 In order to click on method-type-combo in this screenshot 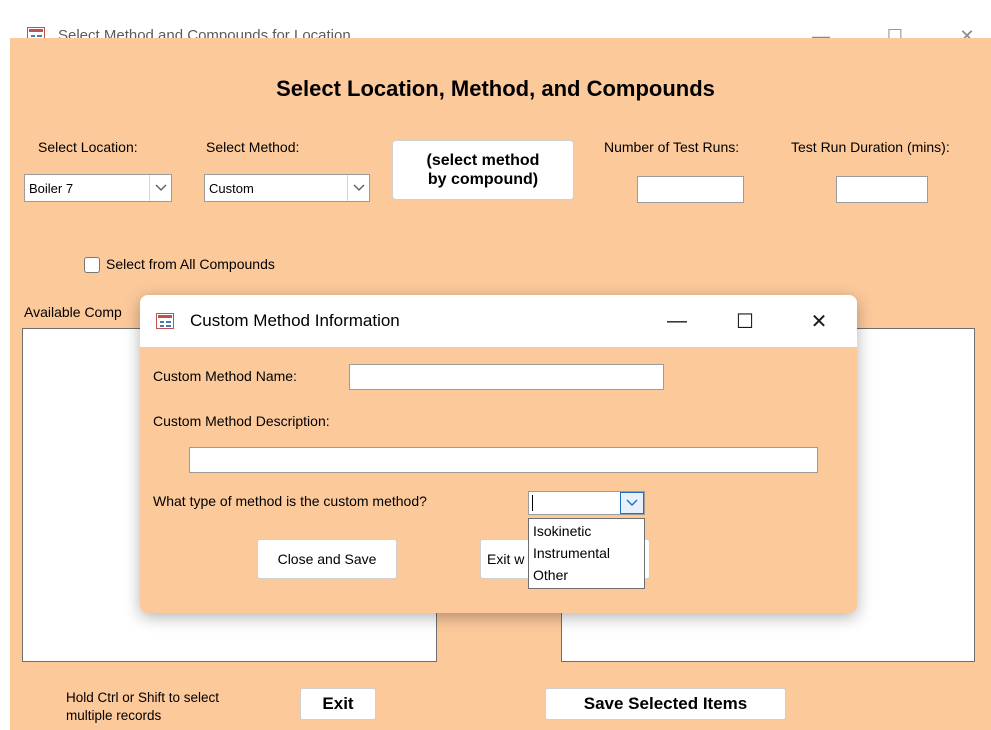, I will do `click(586, 503)`.